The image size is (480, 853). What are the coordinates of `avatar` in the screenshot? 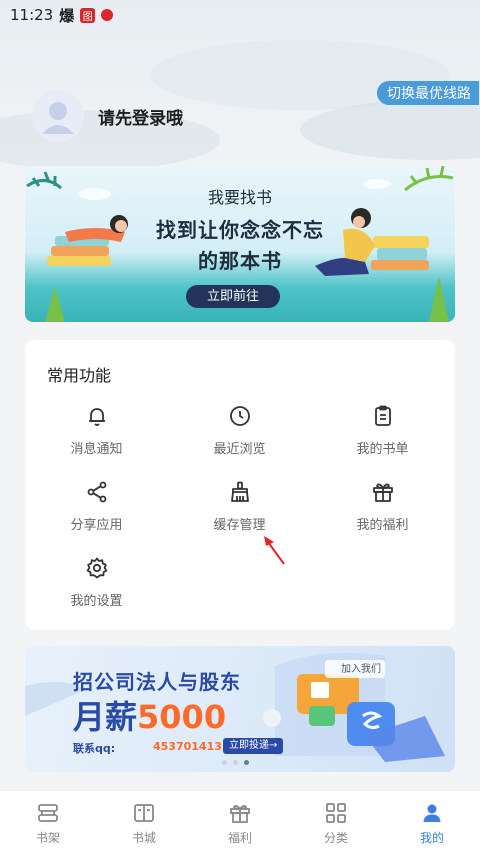 It's located at (58, 116).